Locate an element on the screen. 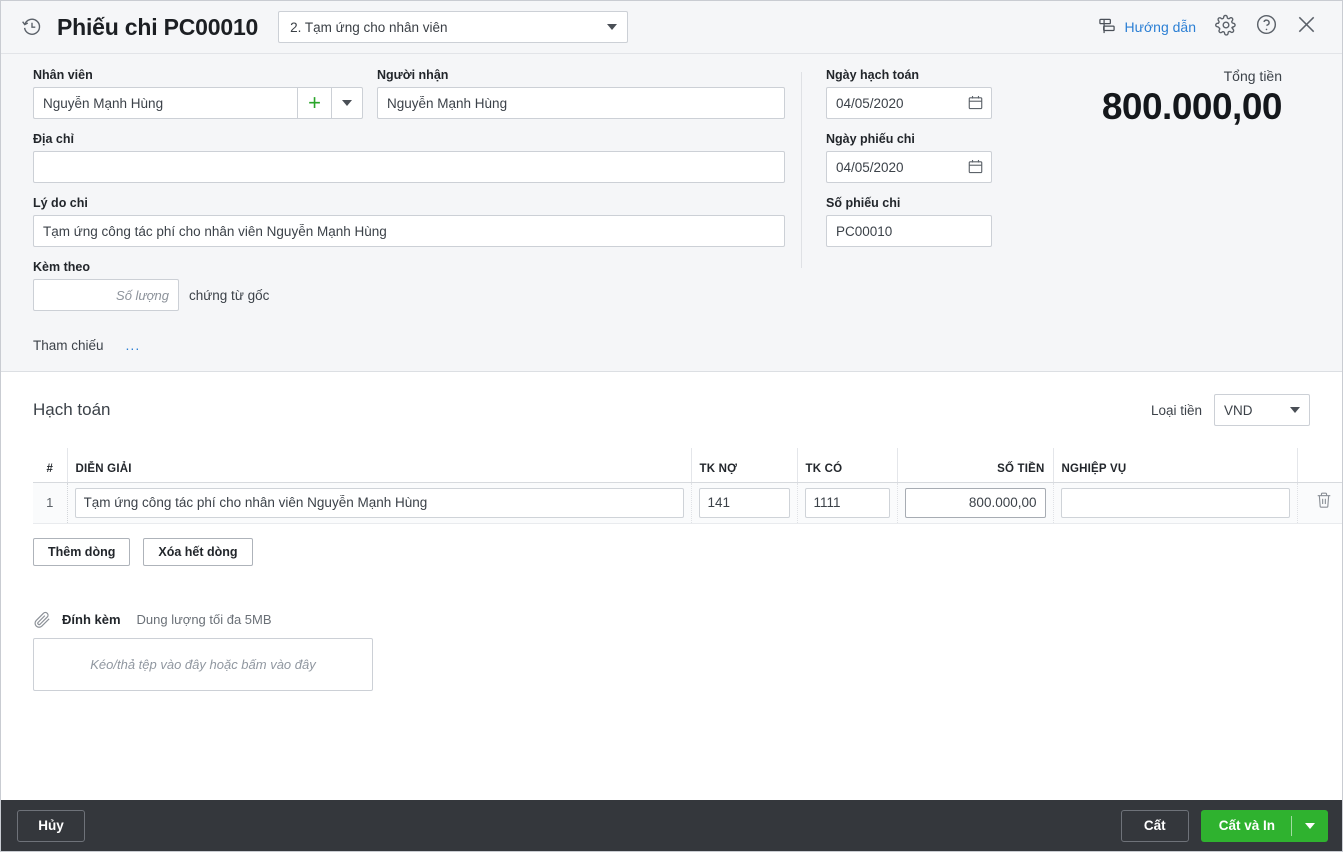 The image size is (1343, 852). posting-date-wrap is located at coordinates (909, 103).